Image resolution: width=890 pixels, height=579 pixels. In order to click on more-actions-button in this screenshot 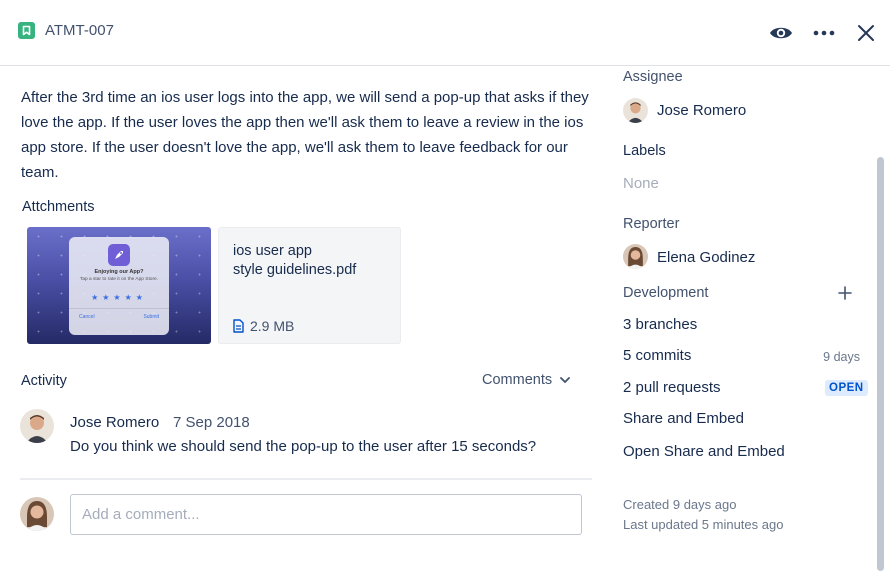, I will do `click(824, 33)`.